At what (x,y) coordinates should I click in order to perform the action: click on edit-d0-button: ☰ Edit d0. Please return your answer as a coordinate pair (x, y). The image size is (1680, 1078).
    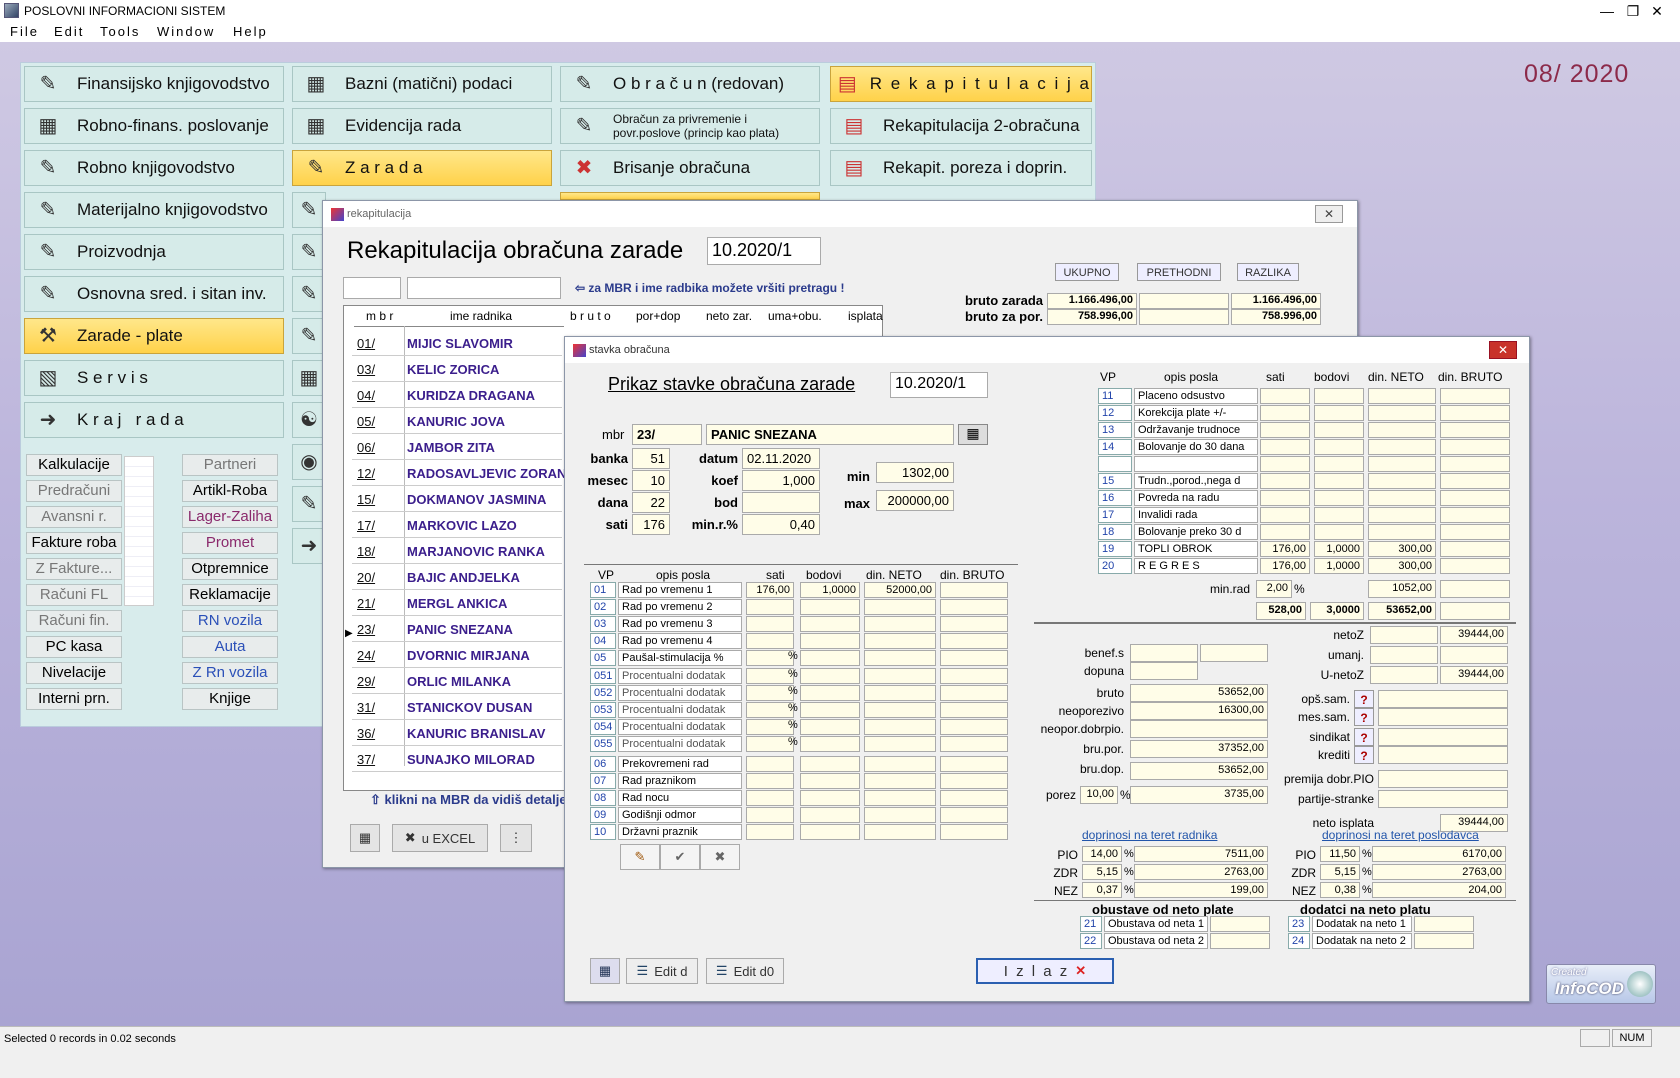
    Looking at the image, I should click on (745, 971).